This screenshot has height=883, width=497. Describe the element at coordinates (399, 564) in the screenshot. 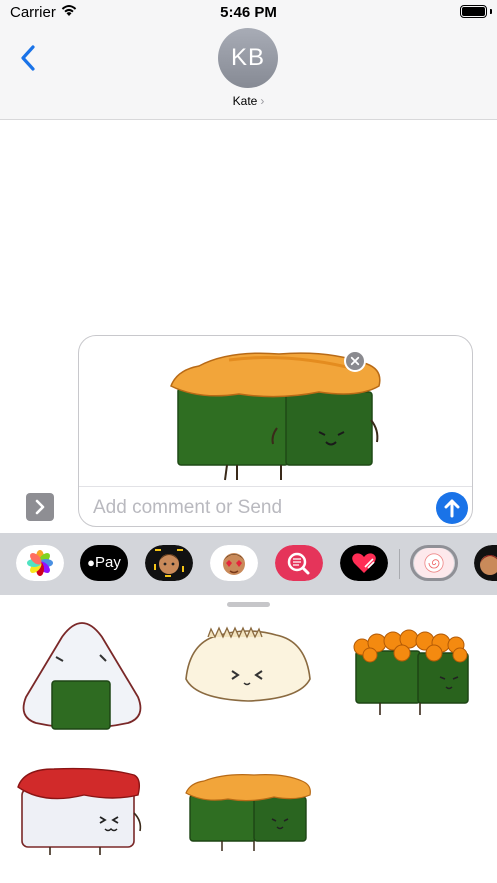

I see `app-drawer-divider` at that location.